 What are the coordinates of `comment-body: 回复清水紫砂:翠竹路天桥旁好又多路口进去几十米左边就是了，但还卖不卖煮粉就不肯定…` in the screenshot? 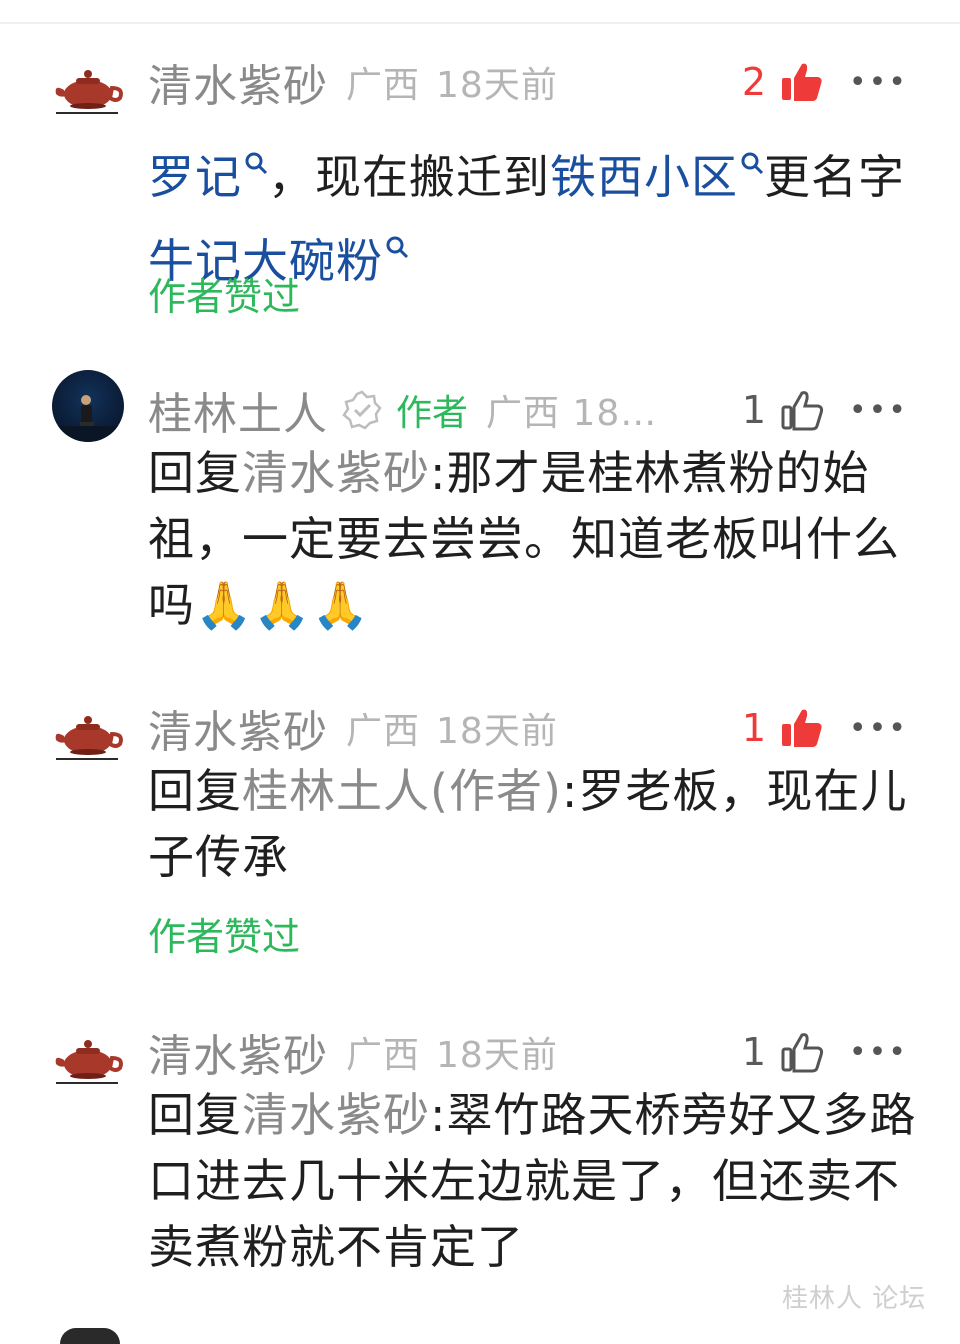 It's located at (533, 1181).